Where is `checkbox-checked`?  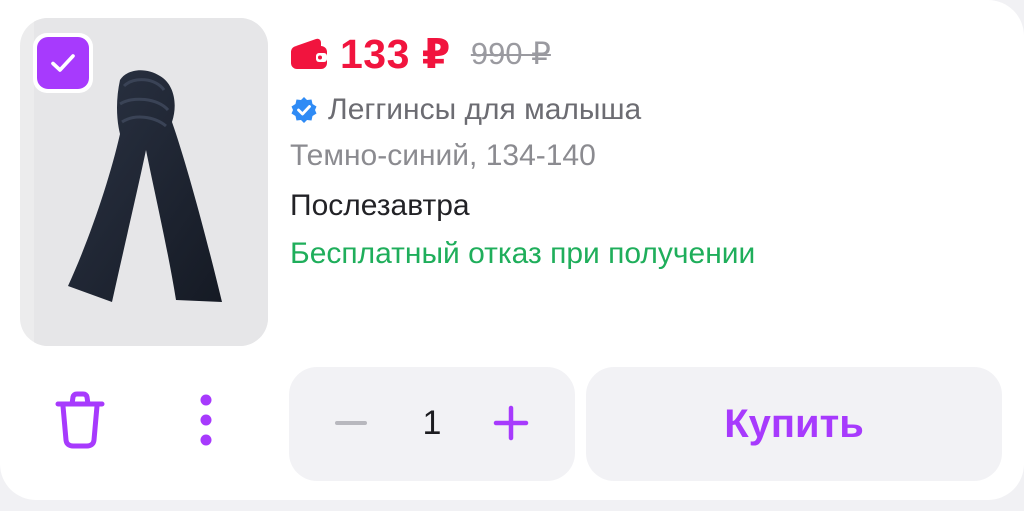
checkbox-checked is located at coordinates (63, 63).